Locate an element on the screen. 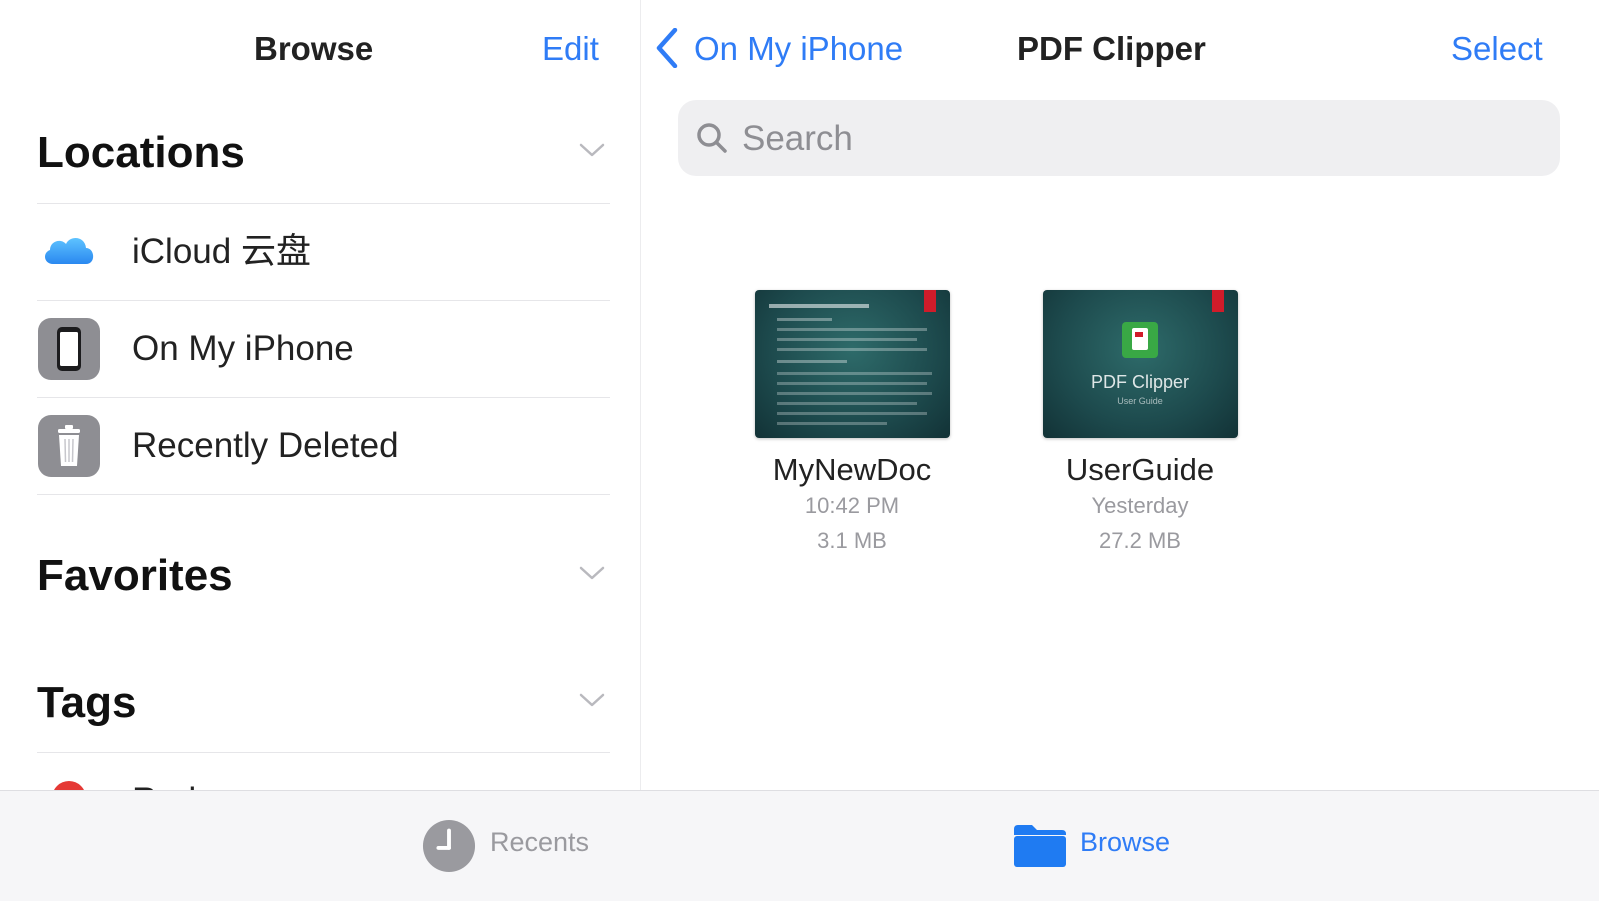 The width and height of the screenshot is (1599, 901). chevron-left-icon is located at coordinates (667, 48).